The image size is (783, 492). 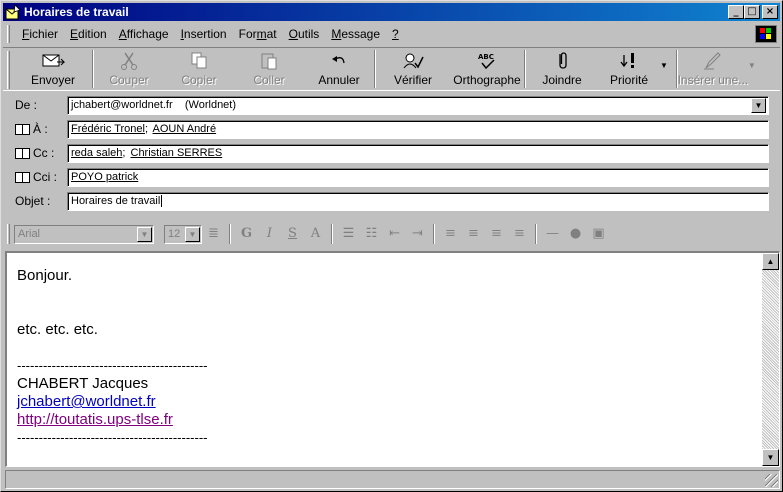 I want to click on priority-button: Priorité, so click(x=629, y=69).